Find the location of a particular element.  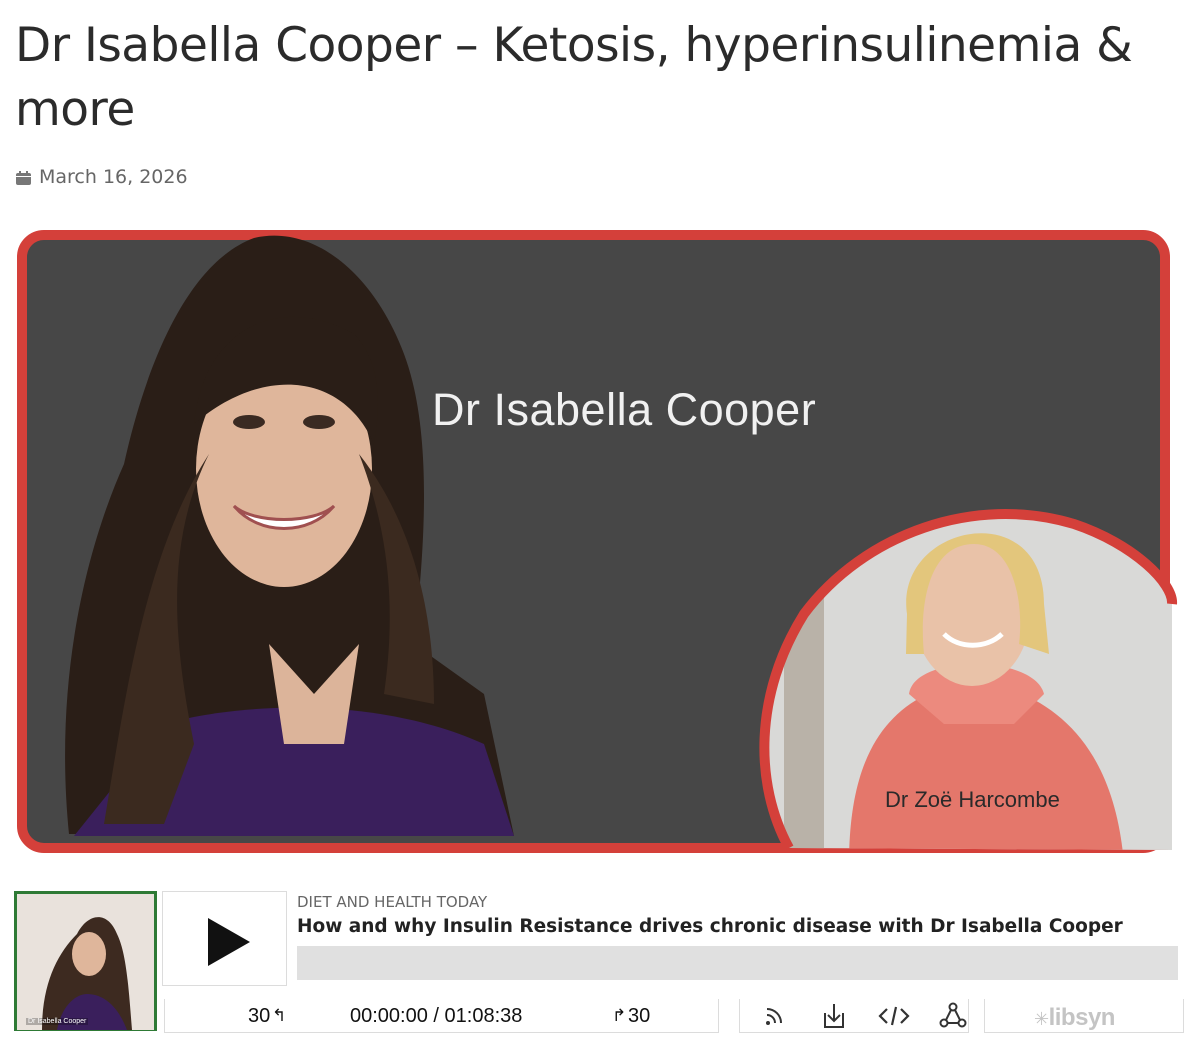

rewind-button: 30 ↰ is located at coordinates (271, 1016).